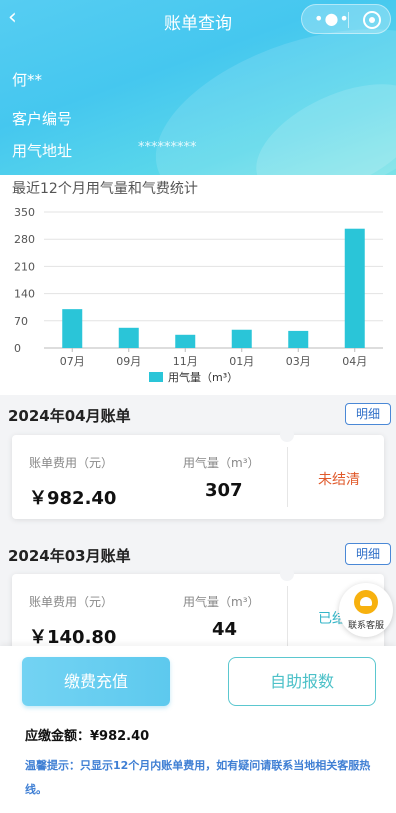 The width and height of the screenshot is (396, 813). I want to click on y-tick-label: 210, so click(24, 266).